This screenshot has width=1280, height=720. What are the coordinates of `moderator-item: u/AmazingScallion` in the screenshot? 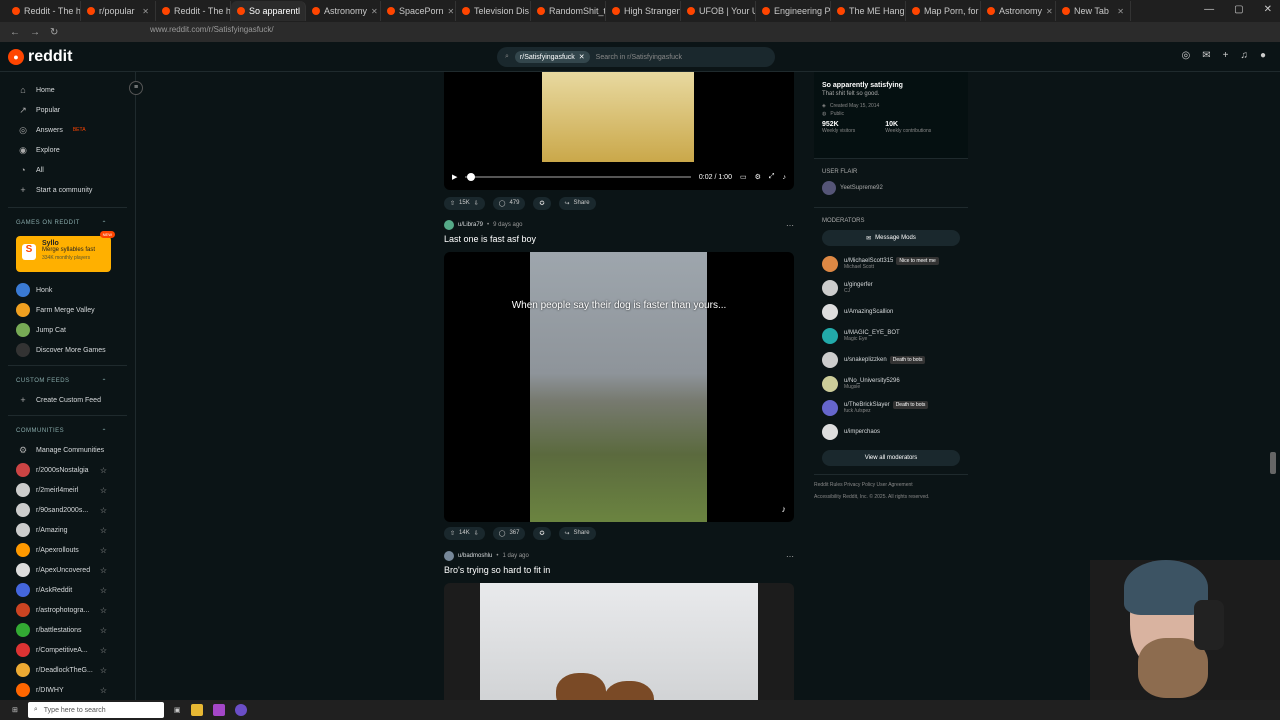 It's located at (891, 312).